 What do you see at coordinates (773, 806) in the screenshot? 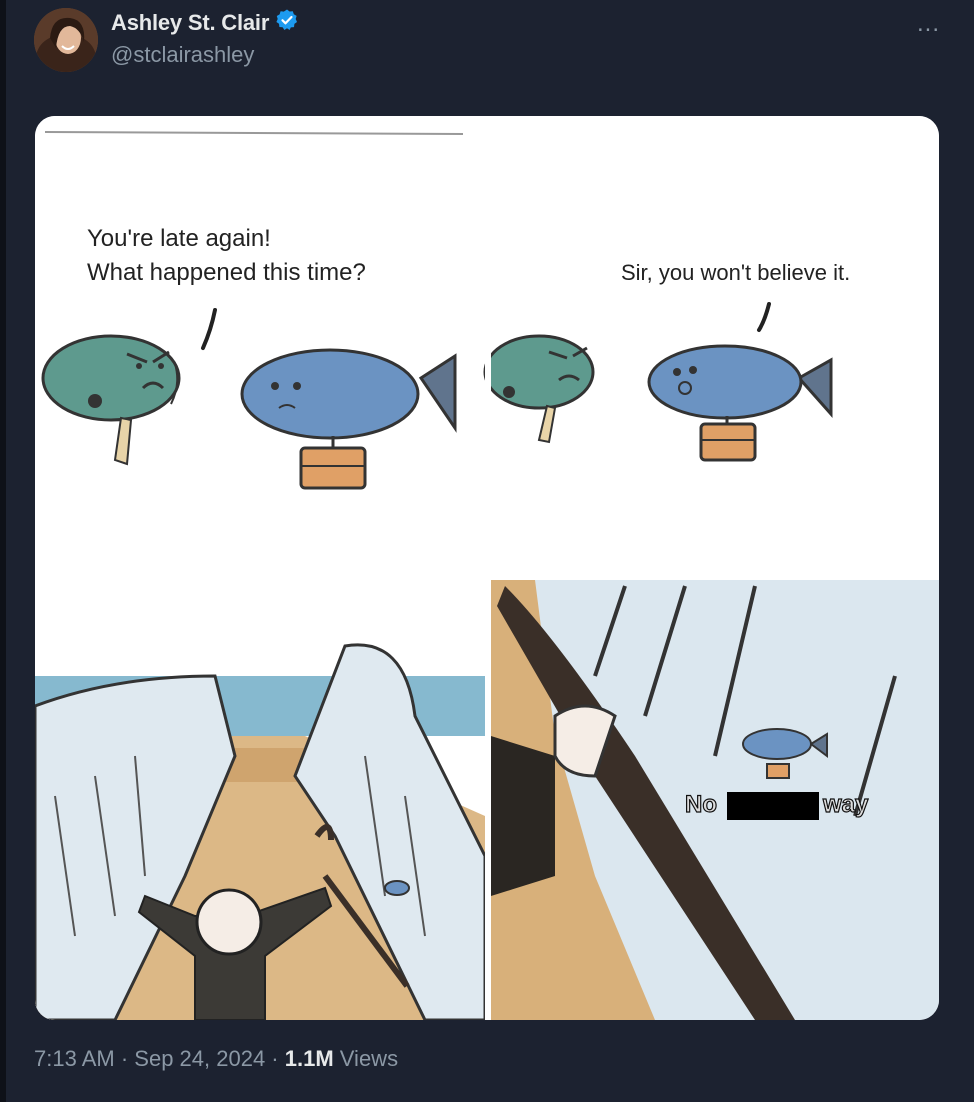
I see `censor-bar` at bounding box center [773, 806].